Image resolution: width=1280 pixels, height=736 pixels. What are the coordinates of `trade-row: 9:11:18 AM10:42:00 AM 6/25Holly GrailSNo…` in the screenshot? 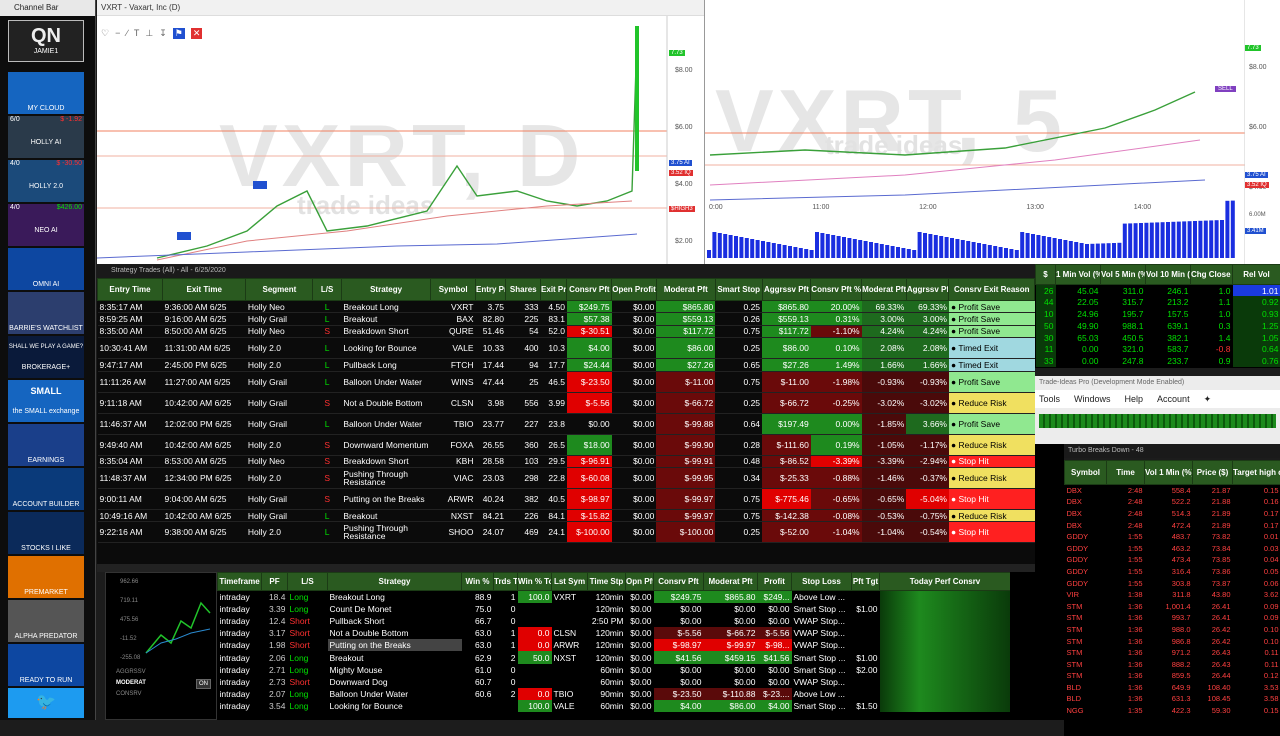 It's located at (566, 402).